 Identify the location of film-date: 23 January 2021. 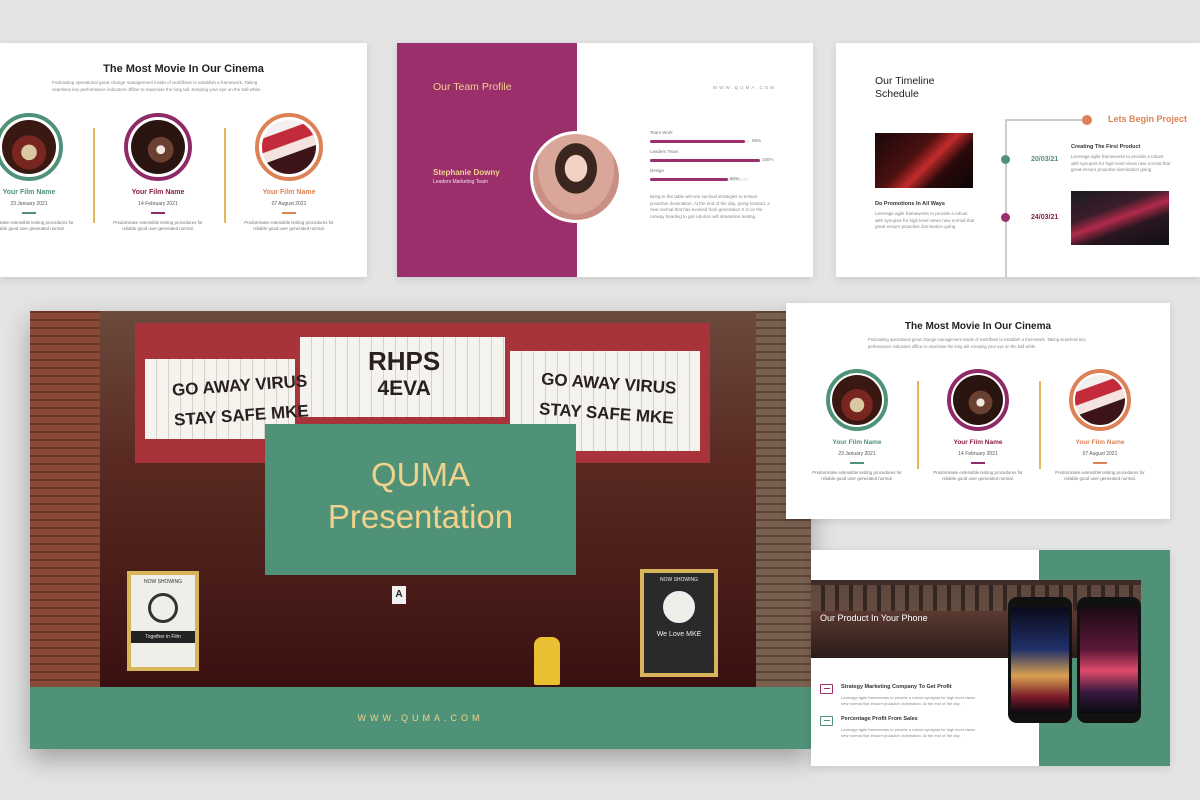
(29, 204).